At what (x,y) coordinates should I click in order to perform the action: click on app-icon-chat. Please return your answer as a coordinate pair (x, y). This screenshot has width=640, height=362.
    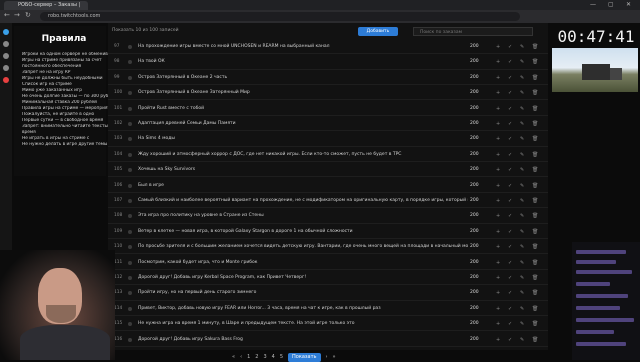
    Looking at the image, I should click on (6, 56).